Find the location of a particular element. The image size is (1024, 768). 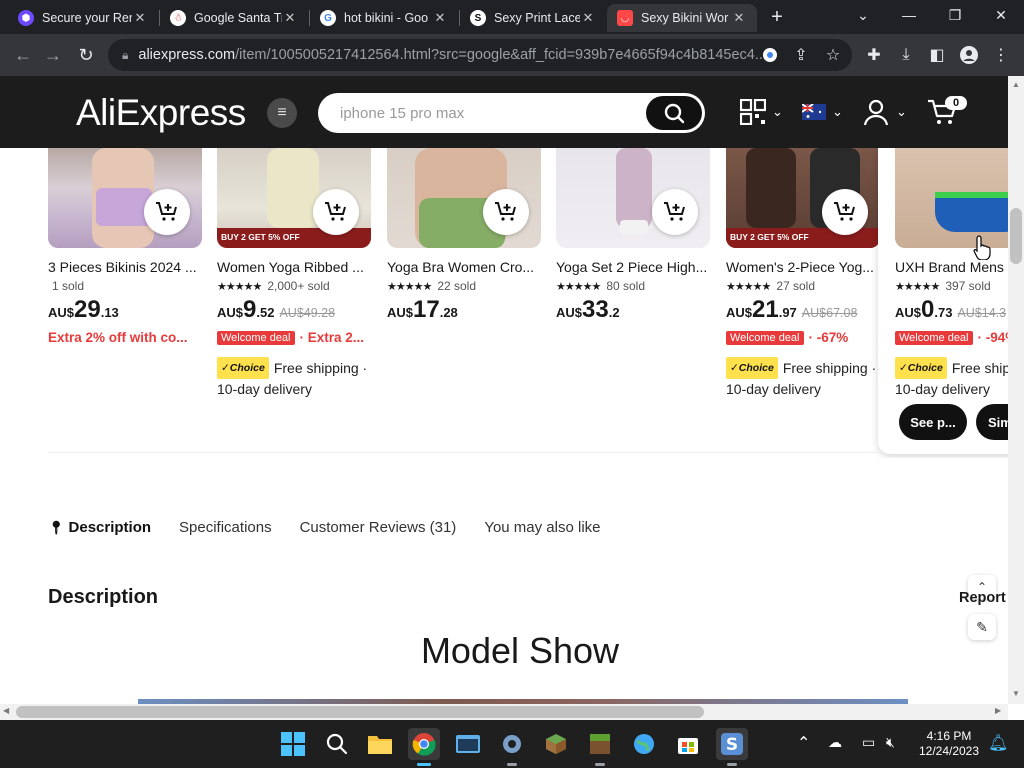

vertical-scrollbar is located at coordinates (1016, 390).